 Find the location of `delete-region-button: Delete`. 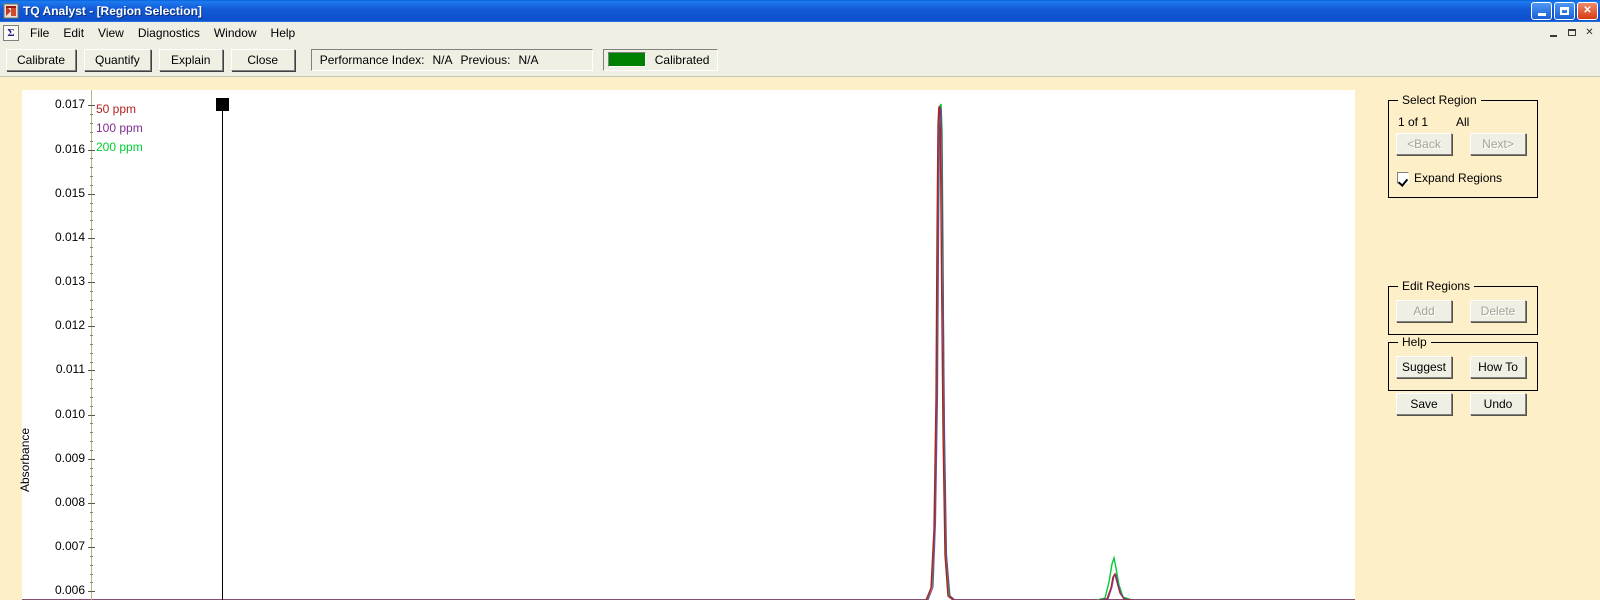

delete-region-button: Delete is located at coordinates (1498, 311).